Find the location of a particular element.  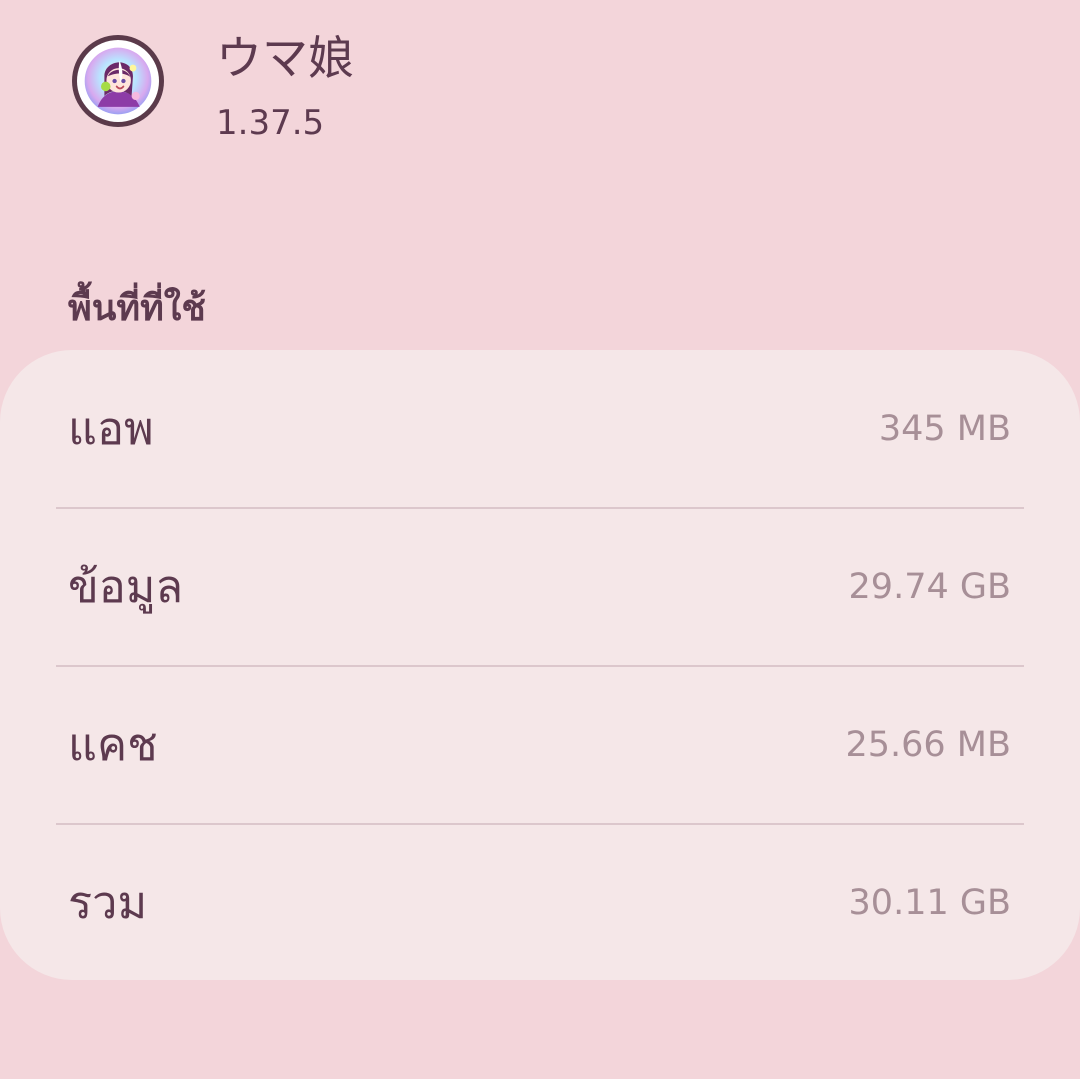

character-portrait-icon is located at coordinates (118, 81).